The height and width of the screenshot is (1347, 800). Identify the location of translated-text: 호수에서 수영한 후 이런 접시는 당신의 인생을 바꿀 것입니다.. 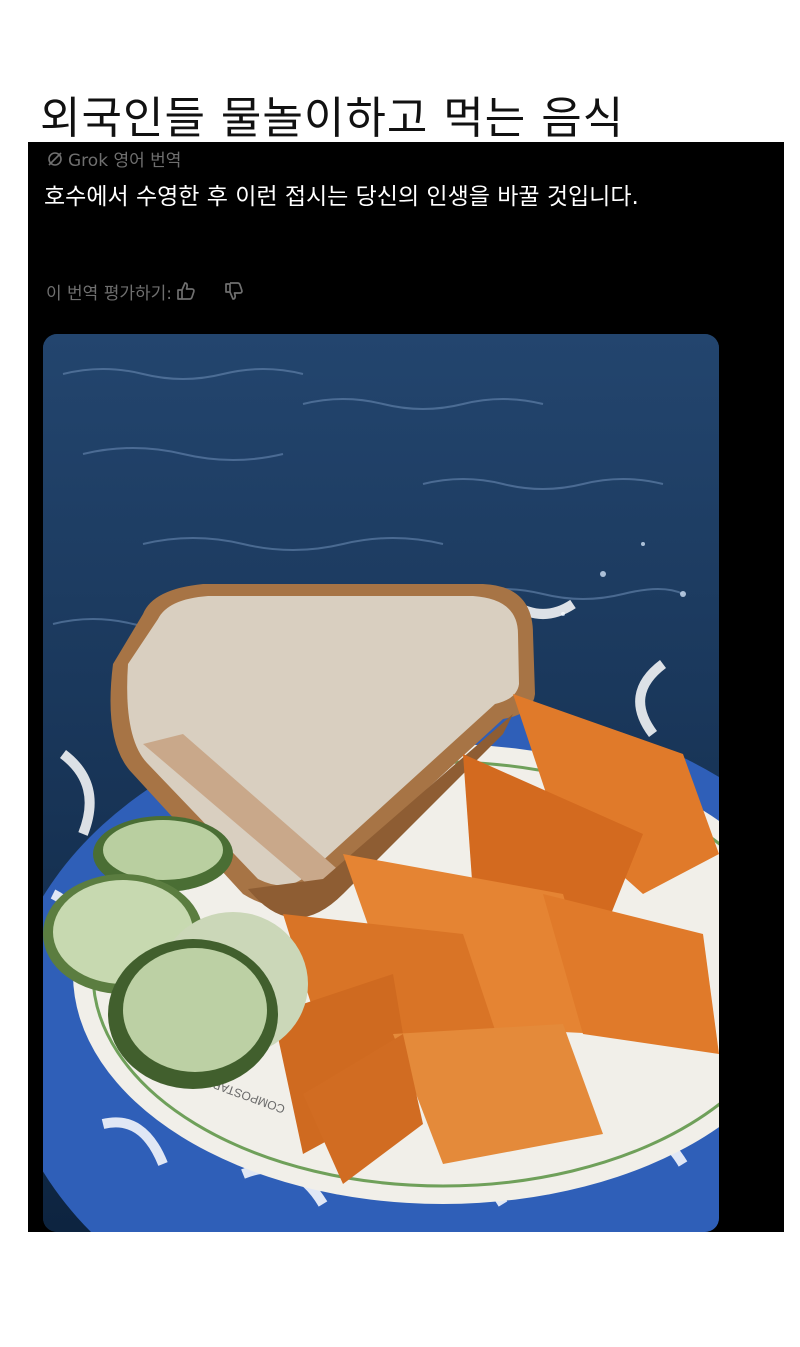
(341, 197).